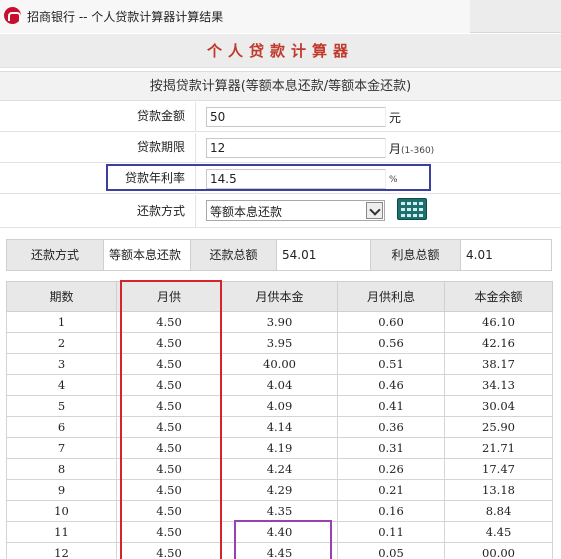  What do you see at coordinates (295, 210) in the screenshot?
I see `repayment-method-select: 等额本息还款` at bounding box center [295, 210].